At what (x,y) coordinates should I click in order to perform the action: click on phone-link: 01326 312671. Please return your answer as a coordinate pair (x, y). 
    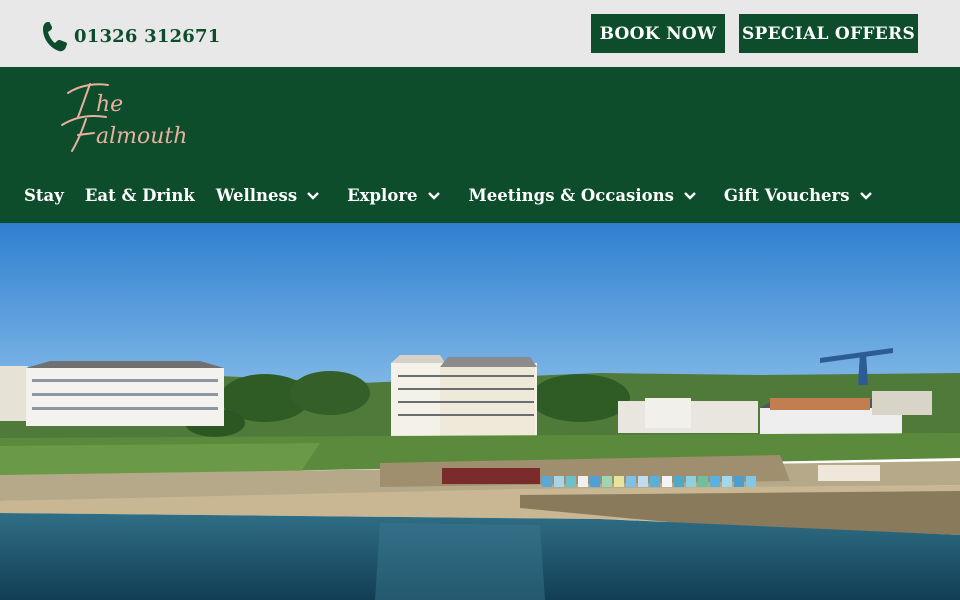
    Looking at the image, I should click on (131, 36).